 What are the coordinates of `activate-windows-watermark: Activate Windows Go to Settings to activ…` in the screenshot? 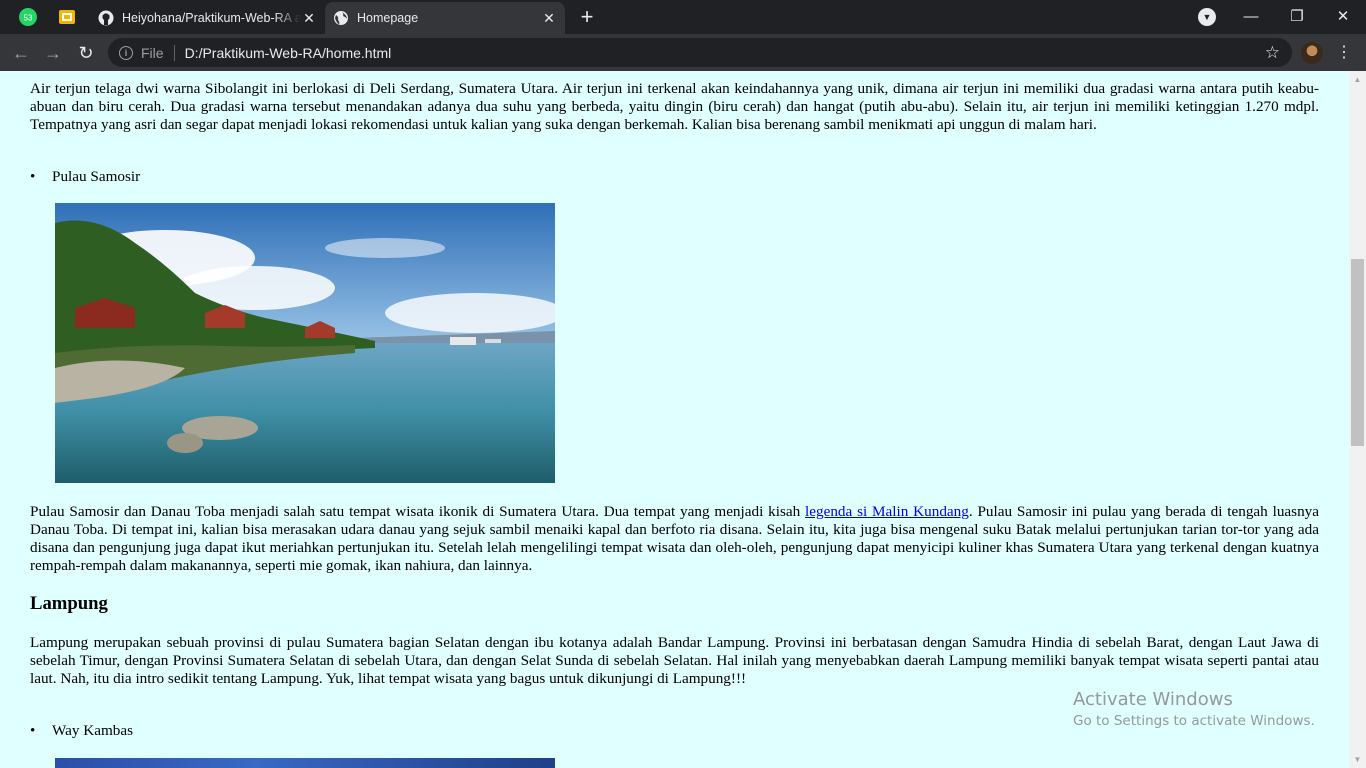 It's located at (1194, 709).